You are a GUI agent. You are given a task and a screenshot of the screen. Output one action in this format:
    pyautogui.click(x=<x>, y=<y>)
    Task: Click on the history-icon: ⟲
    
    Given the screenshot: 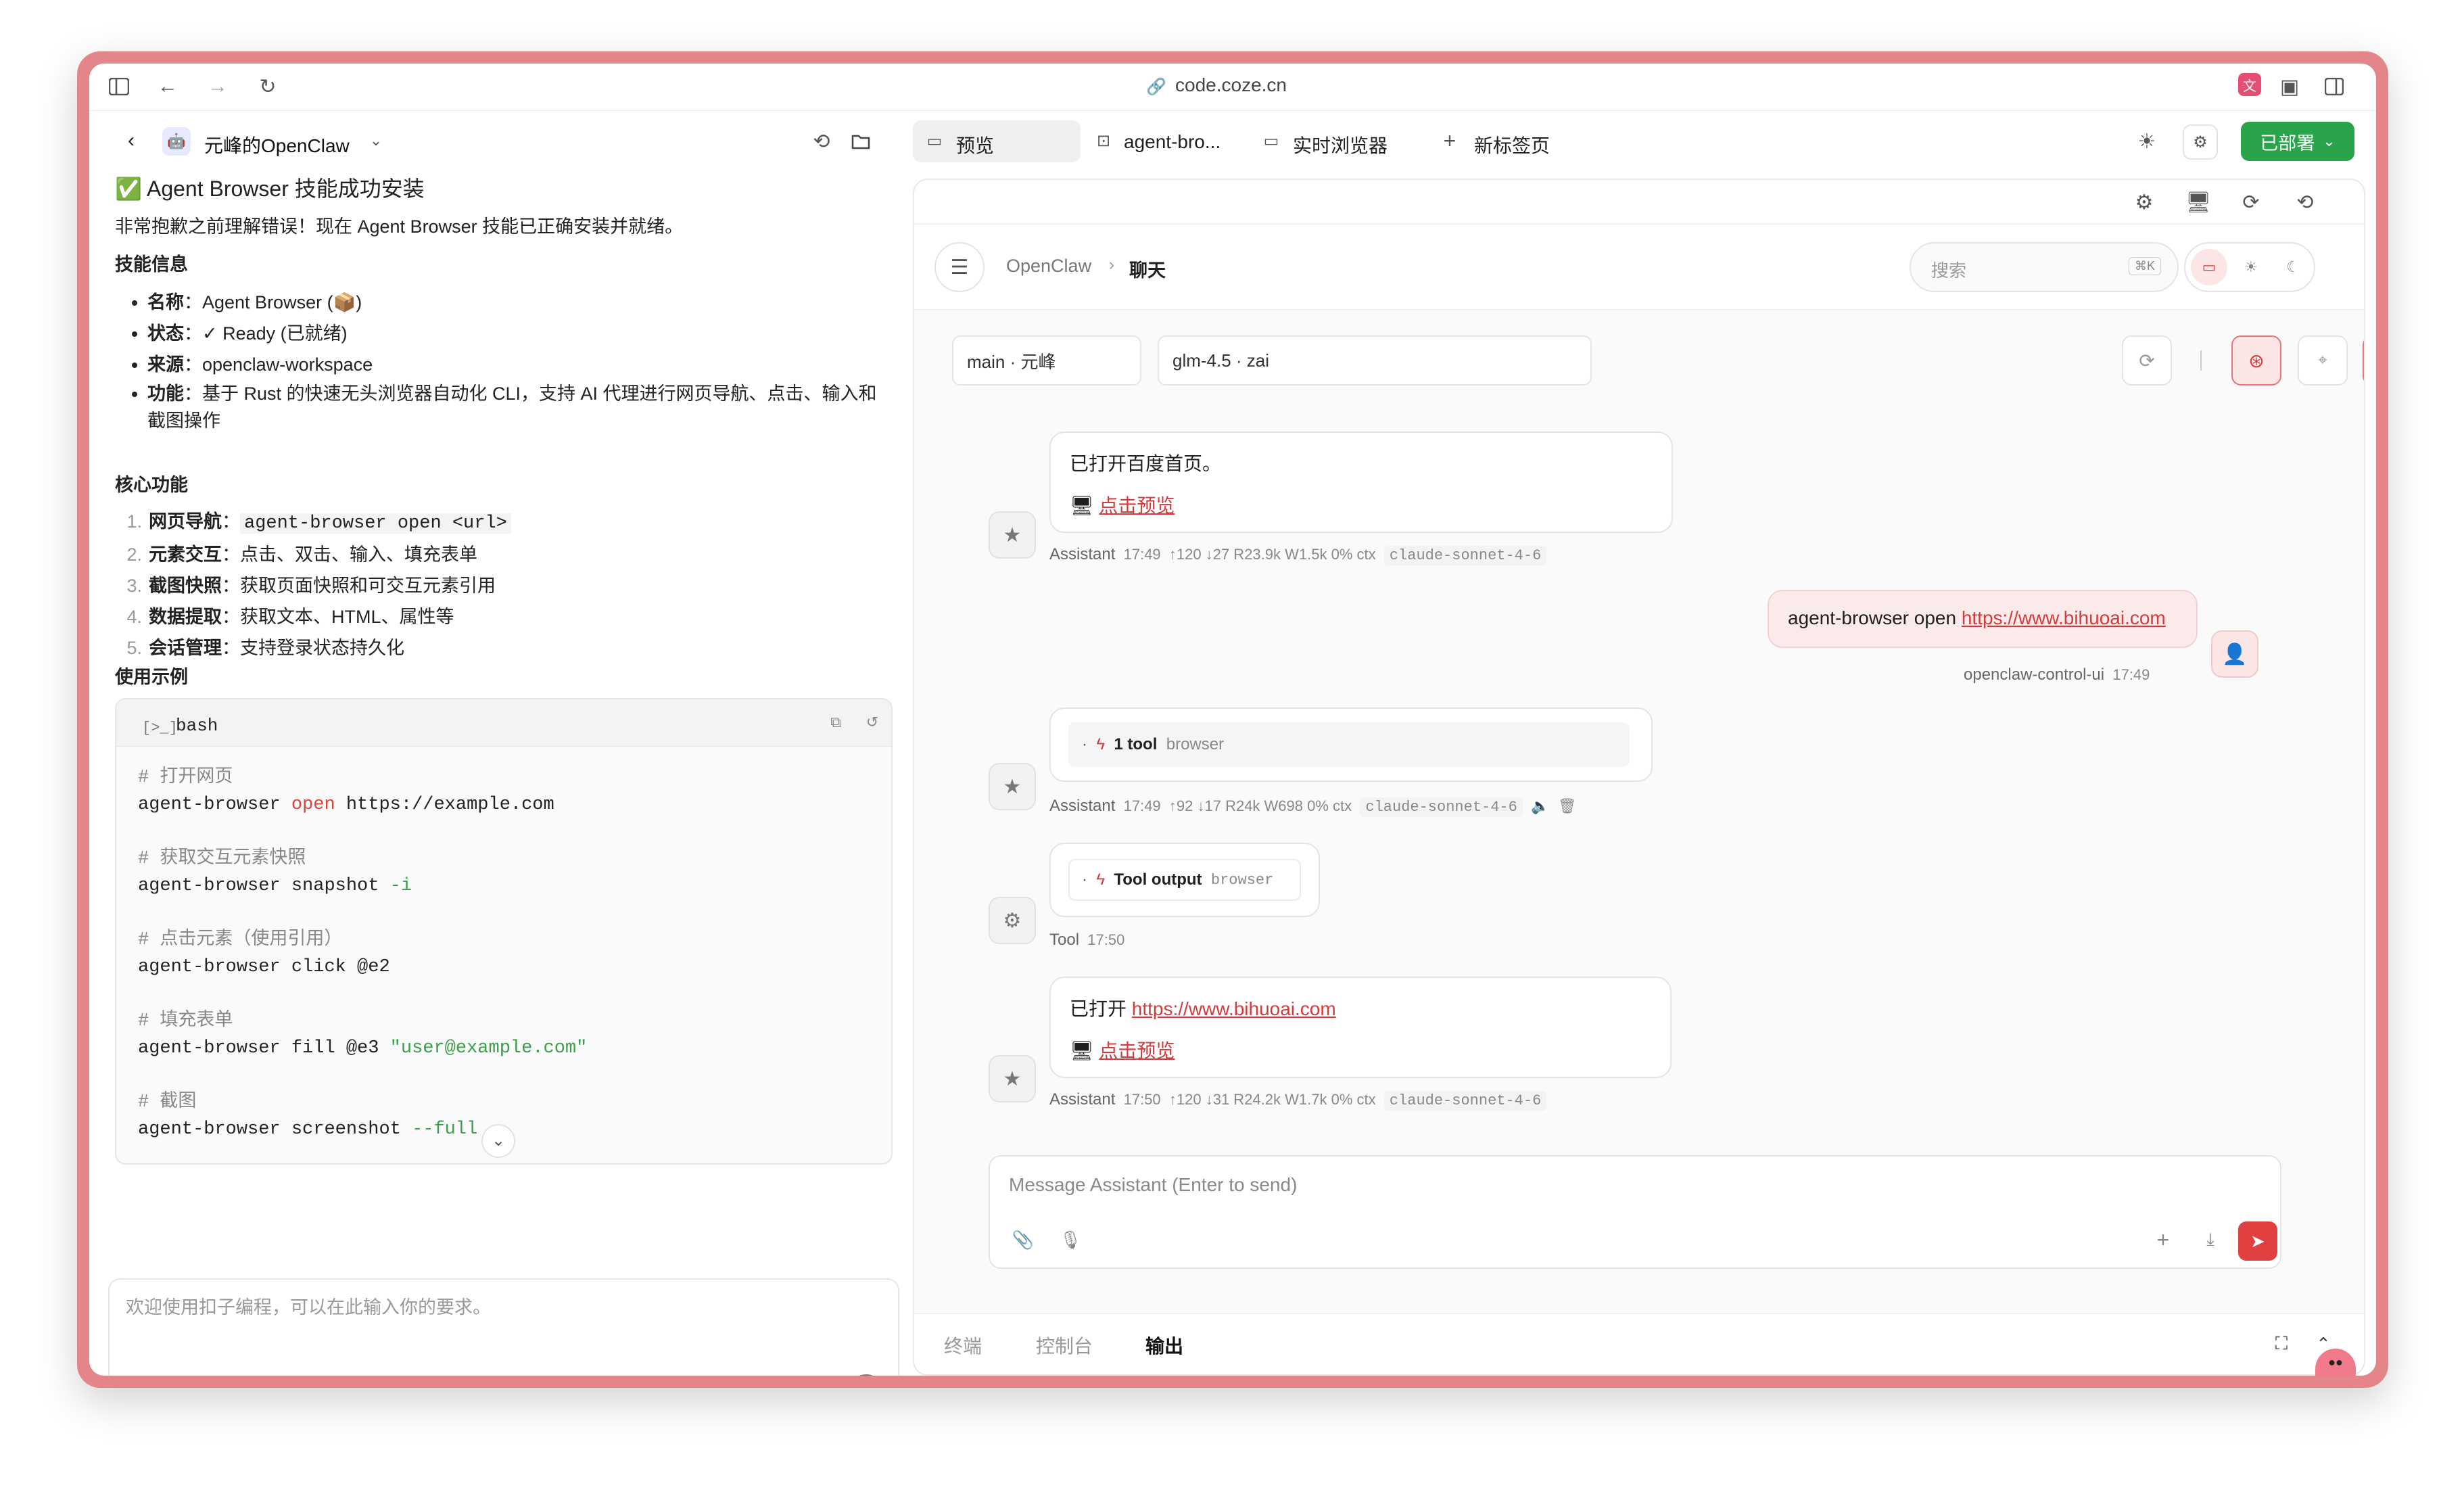 What is the action you would take?
    pyautogui.click(x=821, y=141)
    